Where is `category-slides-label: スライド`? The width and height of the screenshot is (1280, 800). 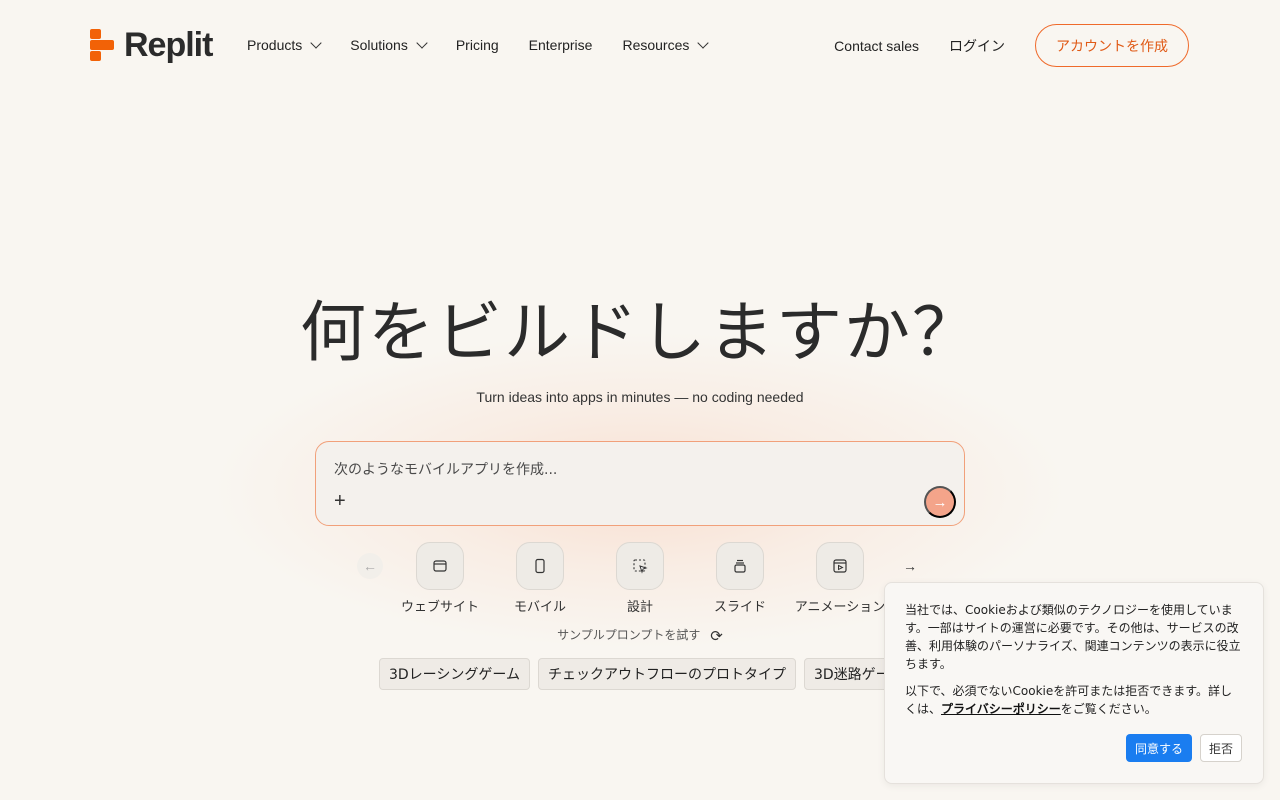 category-slides-label: スライド is located at coordinates (739, 607).